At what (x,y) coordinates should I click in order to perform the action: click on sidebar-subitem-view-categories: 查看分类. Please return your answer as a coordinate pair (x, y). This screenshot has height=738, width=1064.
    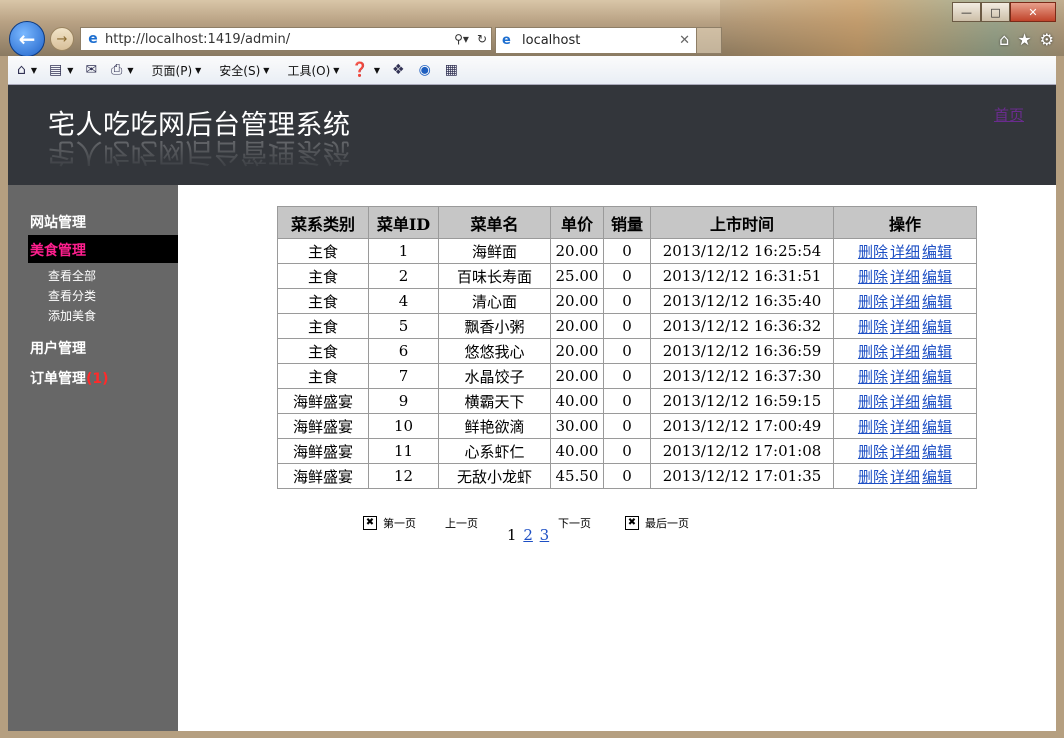
    Looking at the image, I should click on (72, 295).